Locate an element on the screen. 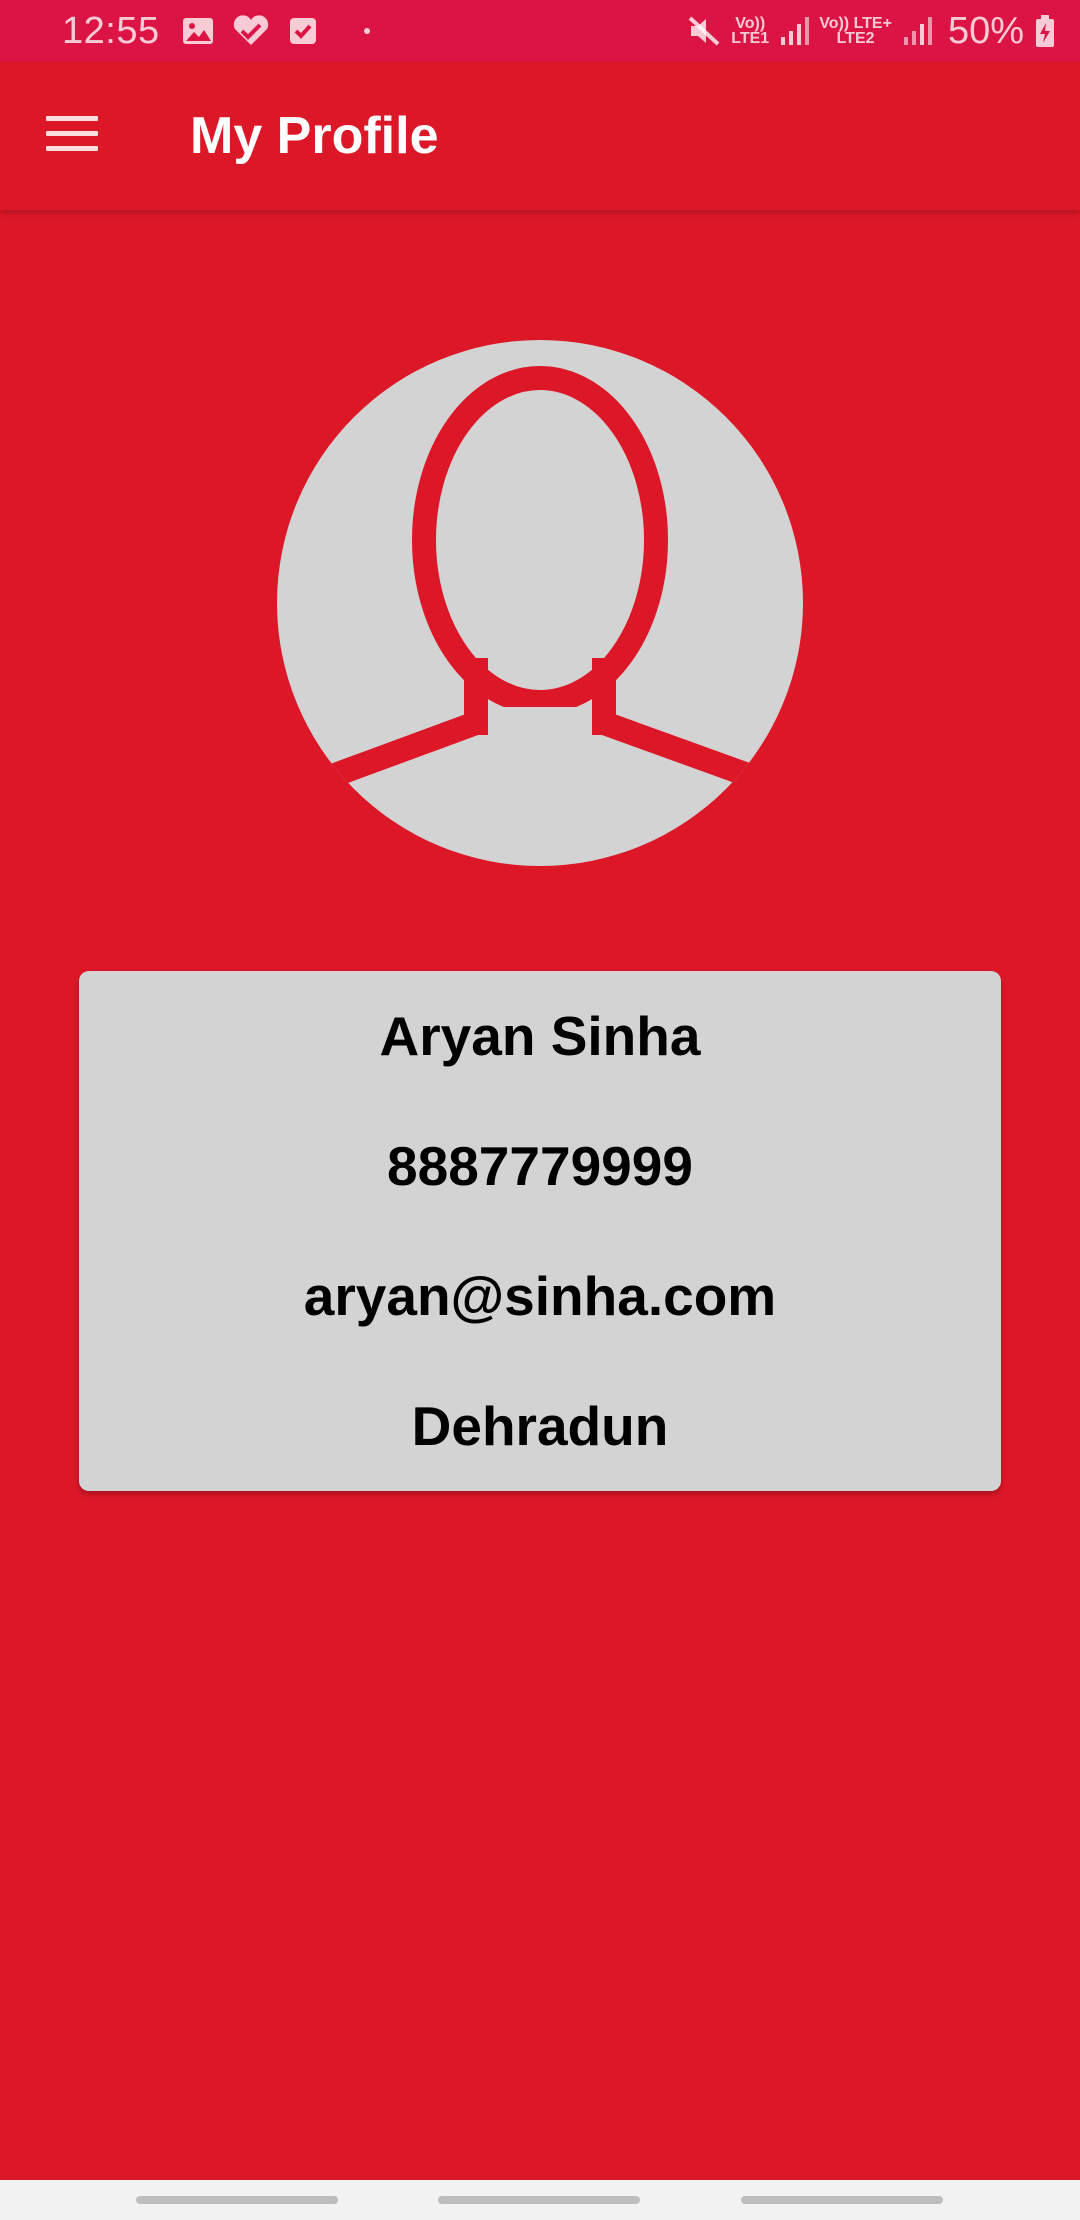  page-title: My Profile is located at coordinates (314, 136).